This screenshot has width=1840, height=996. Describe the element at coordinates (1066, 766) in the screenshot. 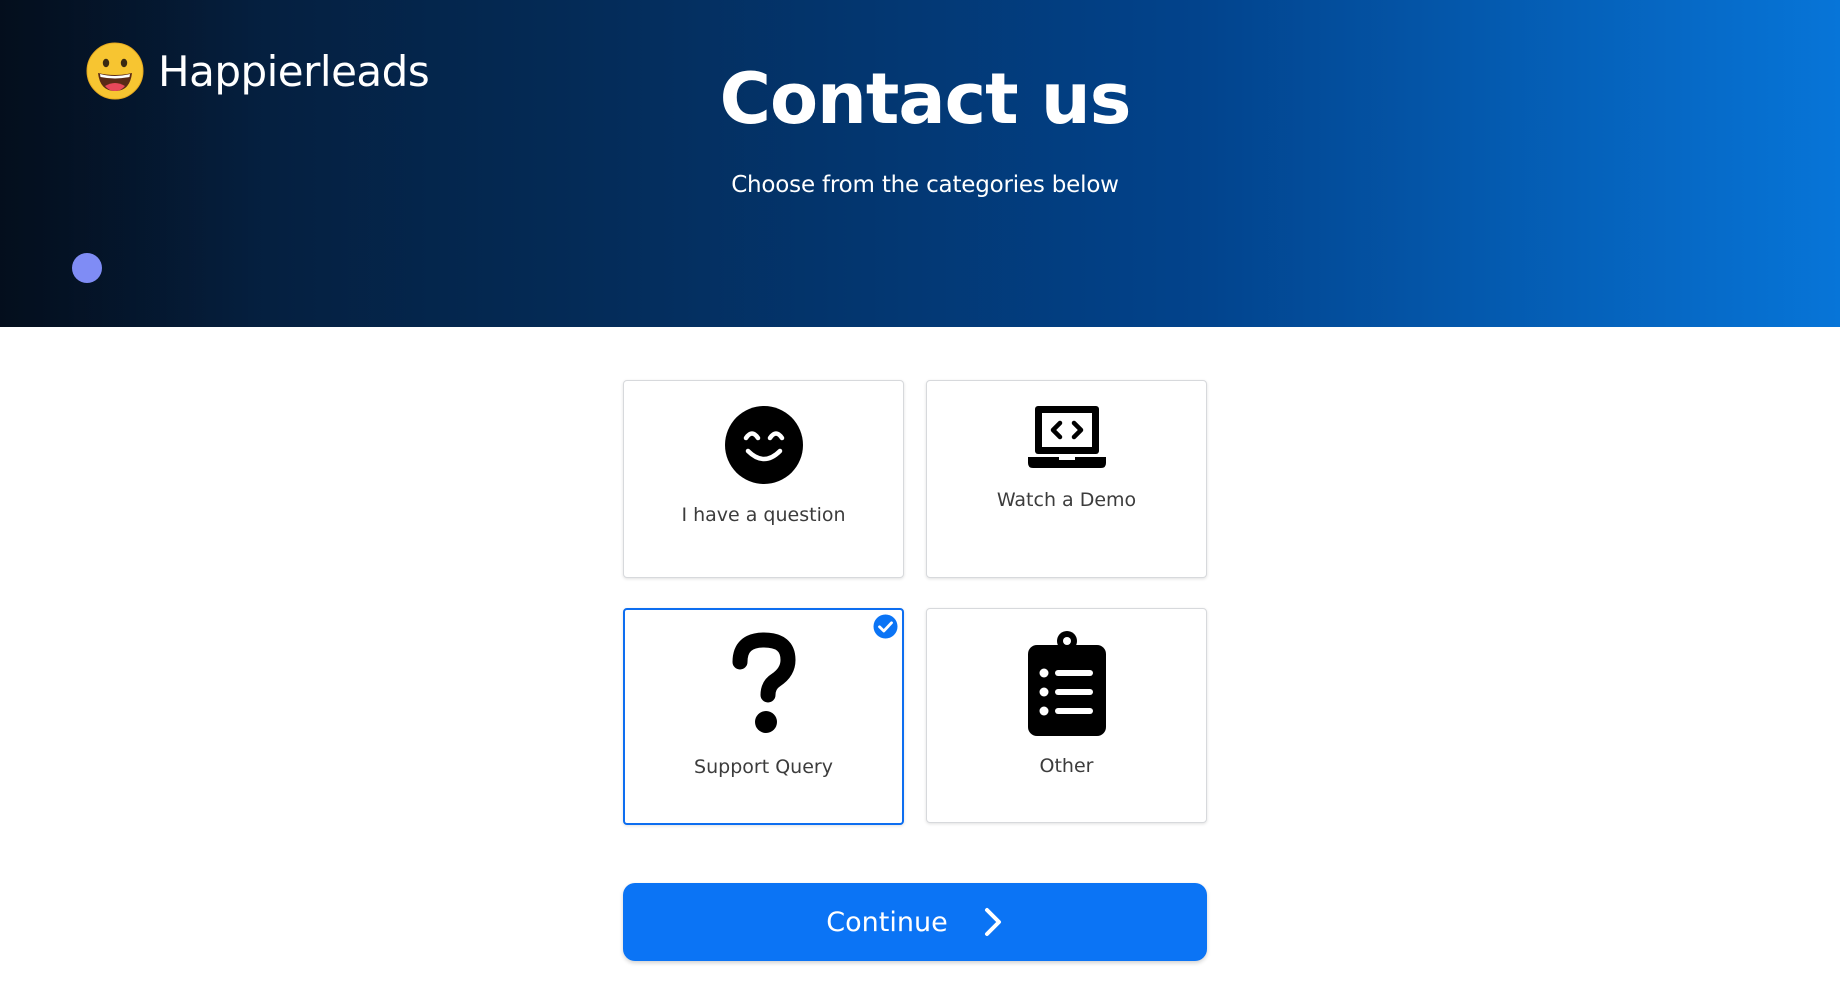

I see `option-label: Other` at that location.